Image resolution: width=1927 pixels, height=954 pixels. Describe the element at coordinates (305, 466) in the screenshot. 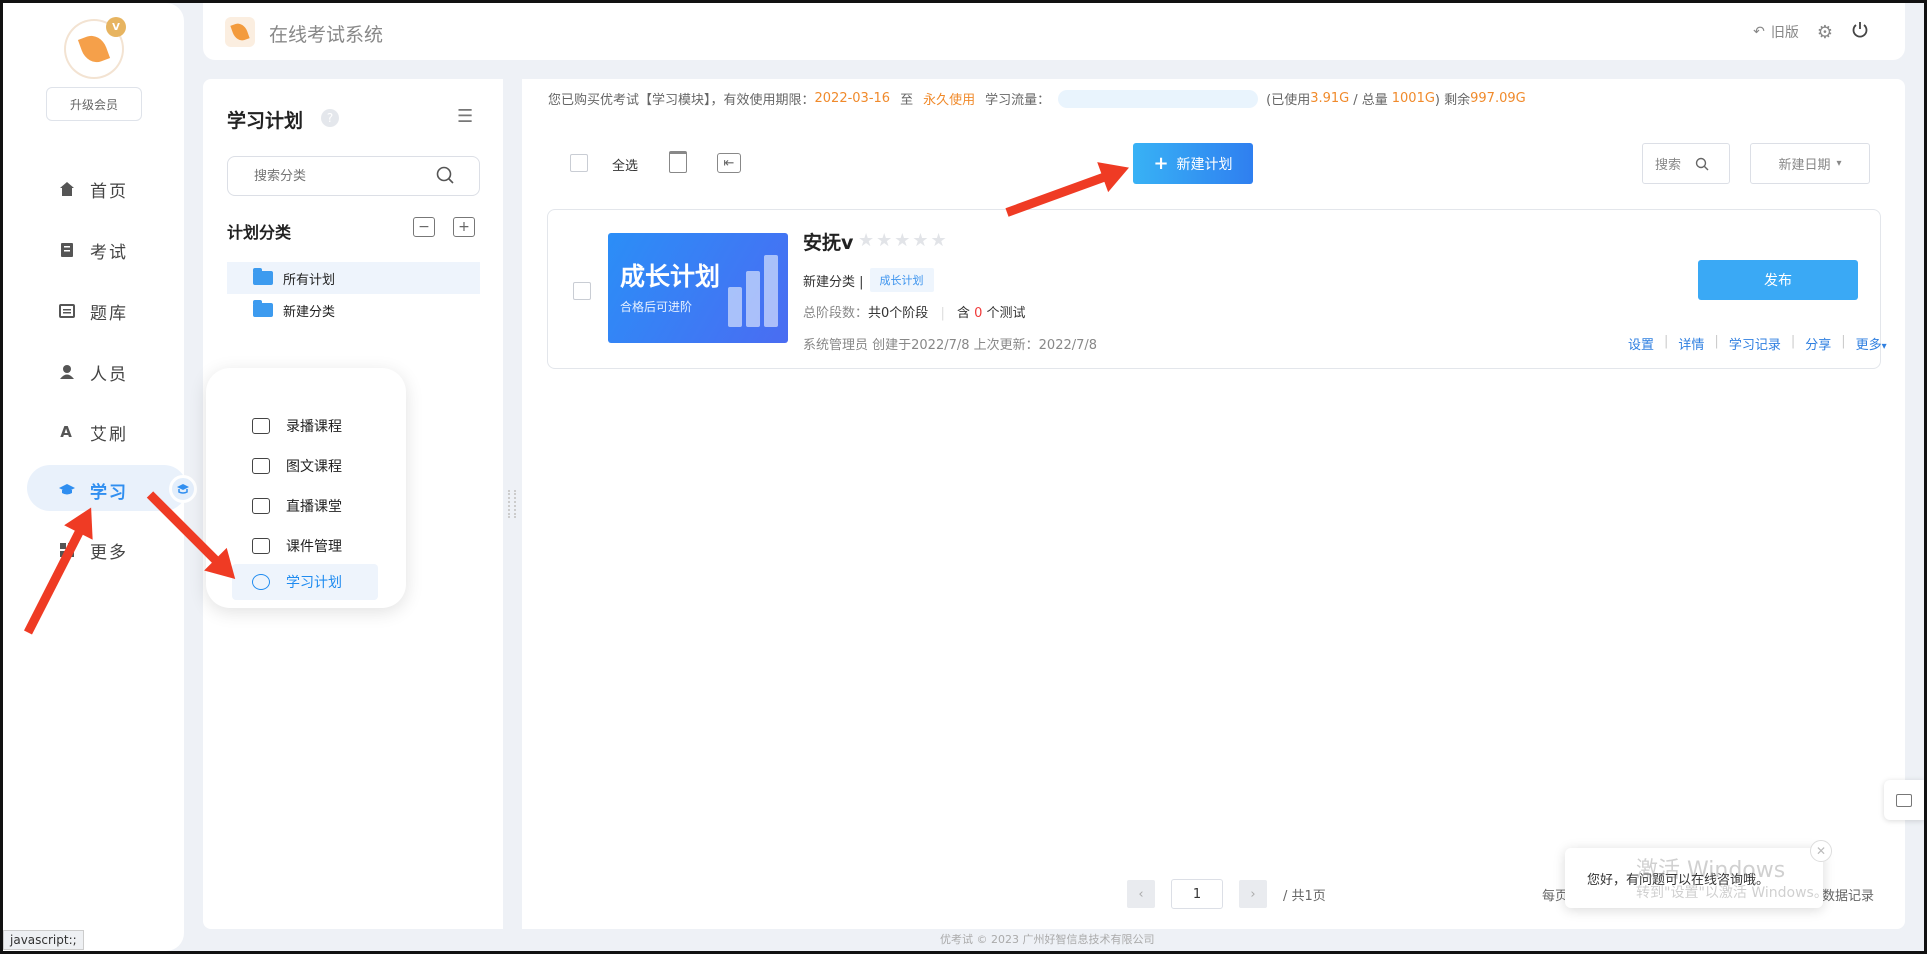

I see `submenu-item-article-course: 图文课程` at that location.